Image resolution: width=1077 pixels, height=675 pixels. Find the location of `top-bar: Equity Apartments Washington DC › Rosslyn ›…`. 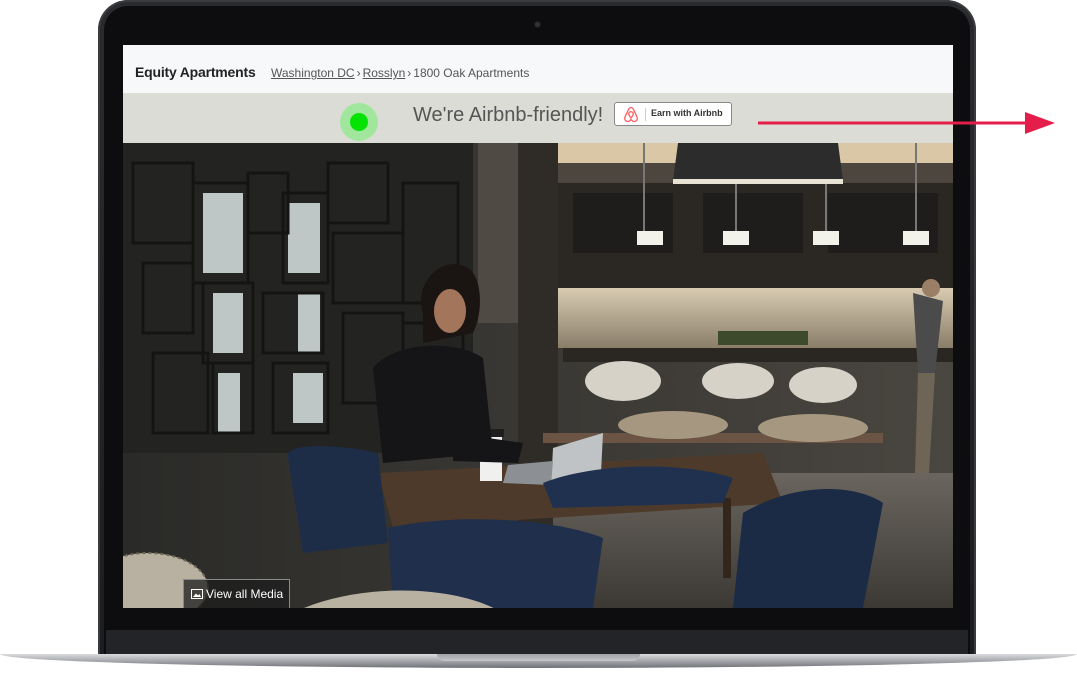

top-bar: Equity Apartments Washington DC › Rosslyn ›… is located at coordinates (538, 69).